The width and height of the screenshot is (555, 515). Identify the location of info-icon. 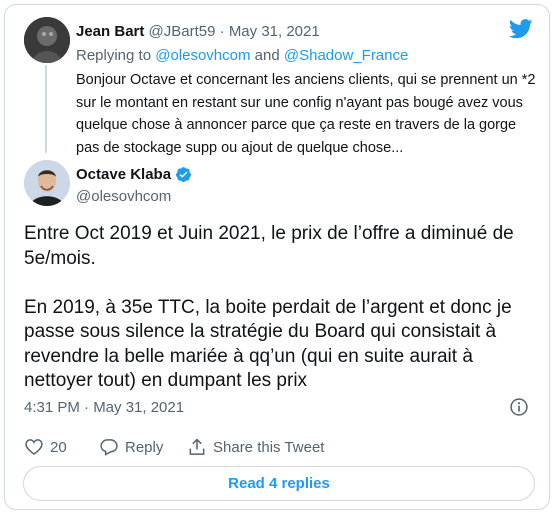
(519, 407).